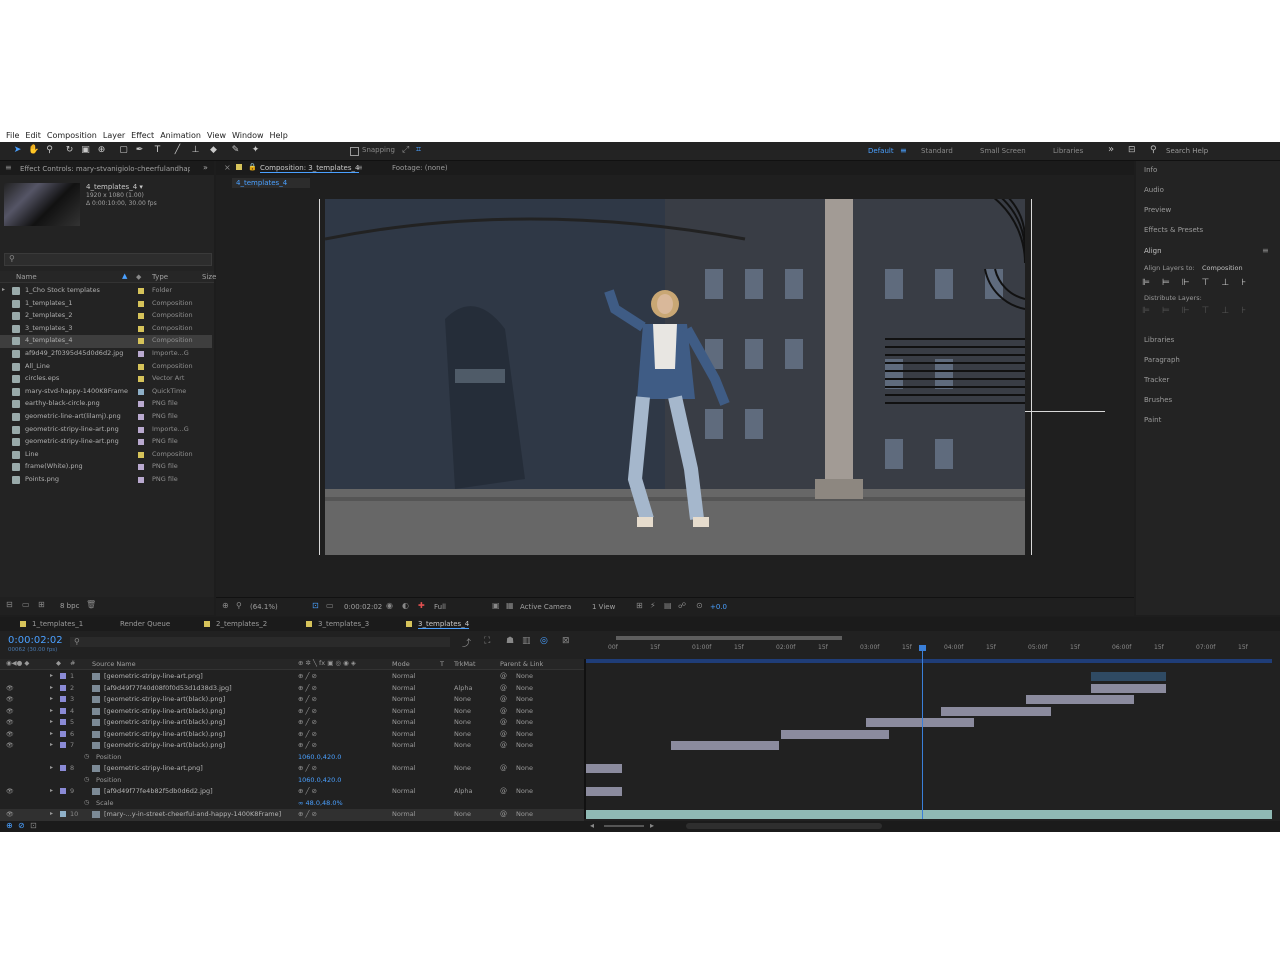 The height and width of the screenshot is (960, 1280). I want to click on panel-menu-icon: ≡, so click(8, 167).